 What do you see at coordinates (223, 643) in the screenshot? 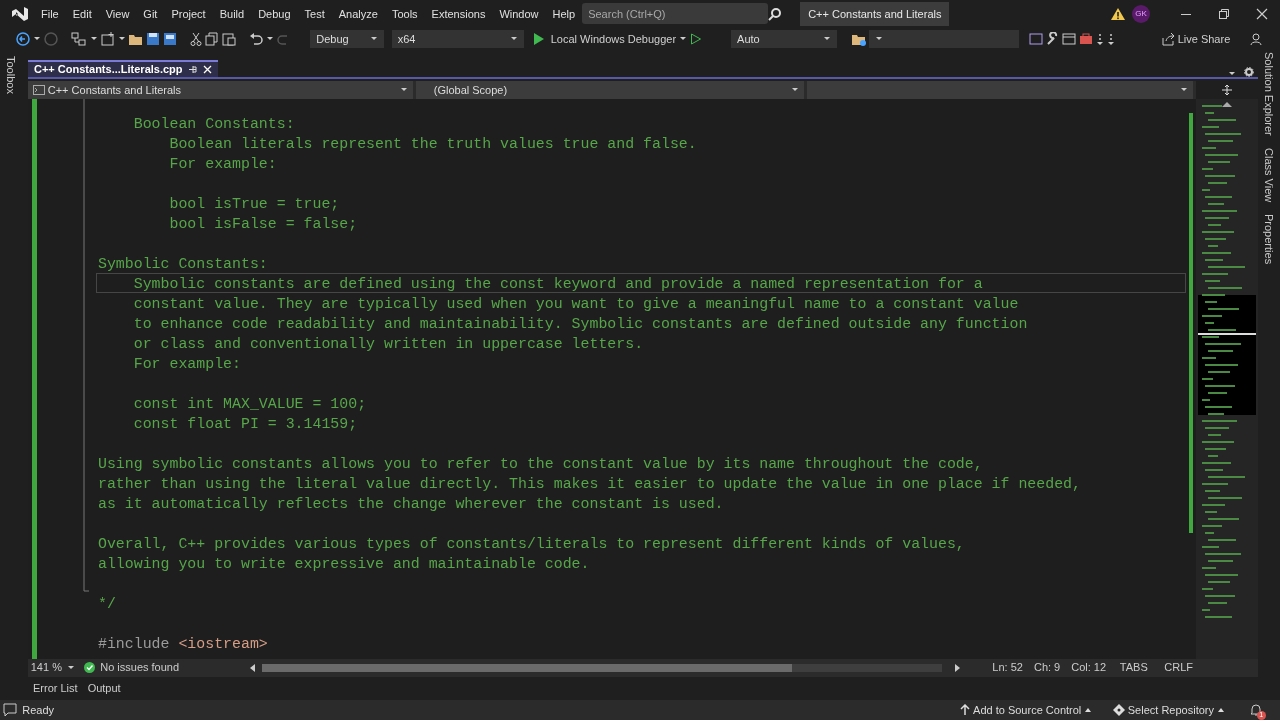
I see `include-path: <iostream>` at bounding box center [223, 643].